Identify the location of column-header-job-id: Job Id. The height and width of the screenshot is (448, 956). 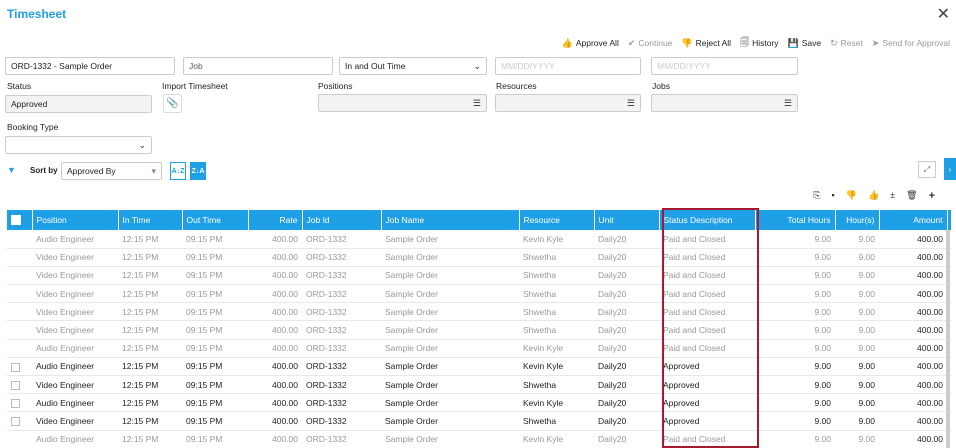
(342, 220).